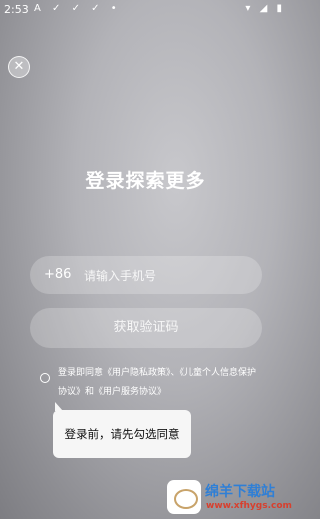 The width and height of the screenshot is (320, 519). I want to click on watermark-name: 绵羊下载站, so click(240, 492).